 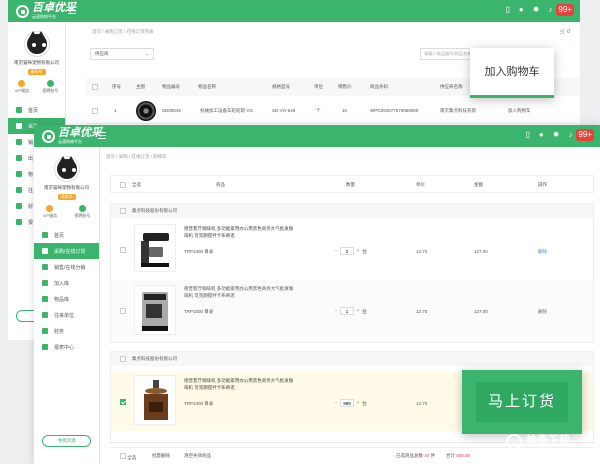 What do you see at coordinates (36, 110) in the screenshot?
I see `nav-item: 首页` at bounding box center [36, 110].